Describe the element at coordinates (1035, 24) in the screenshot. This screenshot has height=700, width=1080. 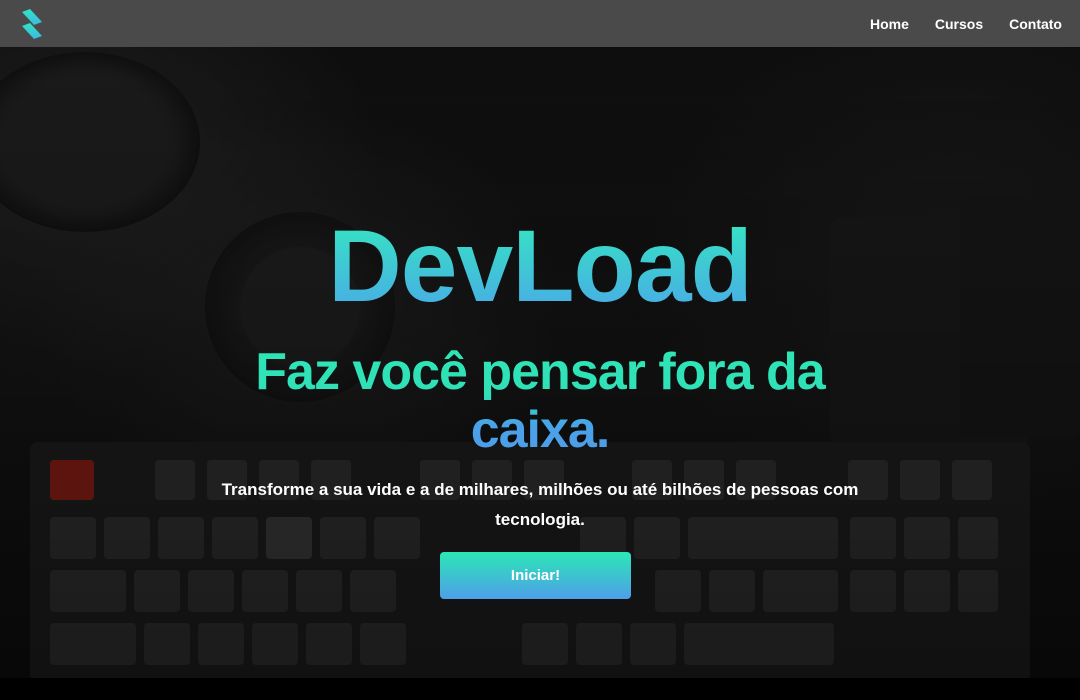
I see `nav-link-contato: Contato` at that location.